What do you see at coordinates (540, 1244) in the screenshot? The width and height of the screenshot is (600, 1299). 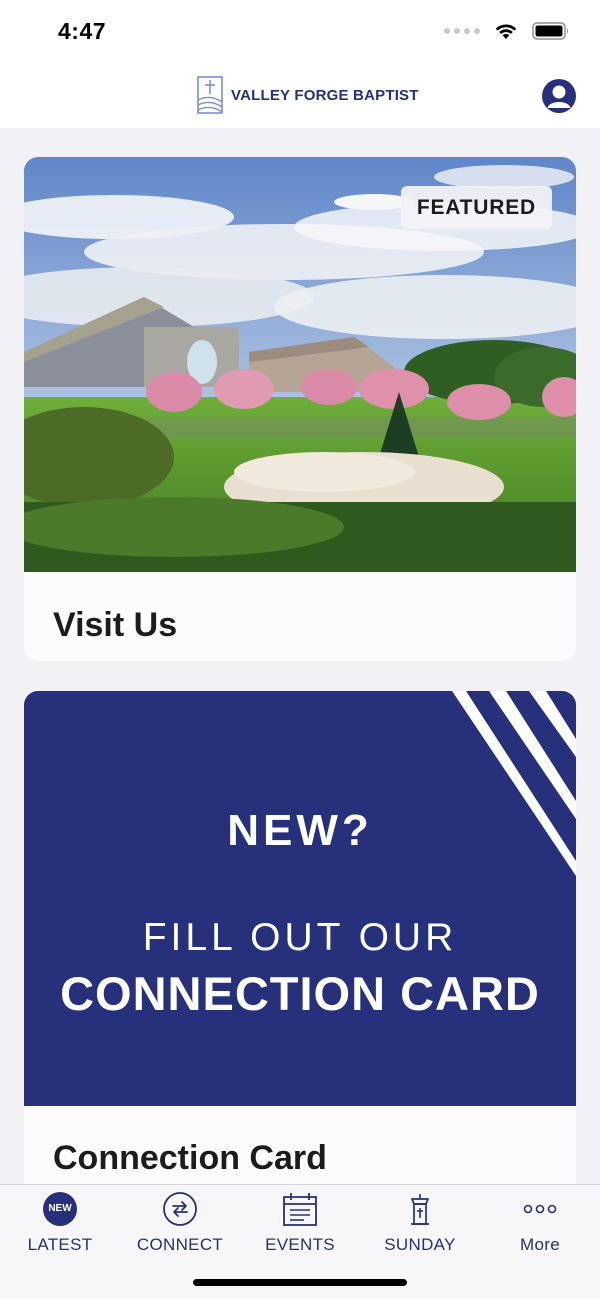 I see `tab-label: More` at bounding box center [540, 1244].